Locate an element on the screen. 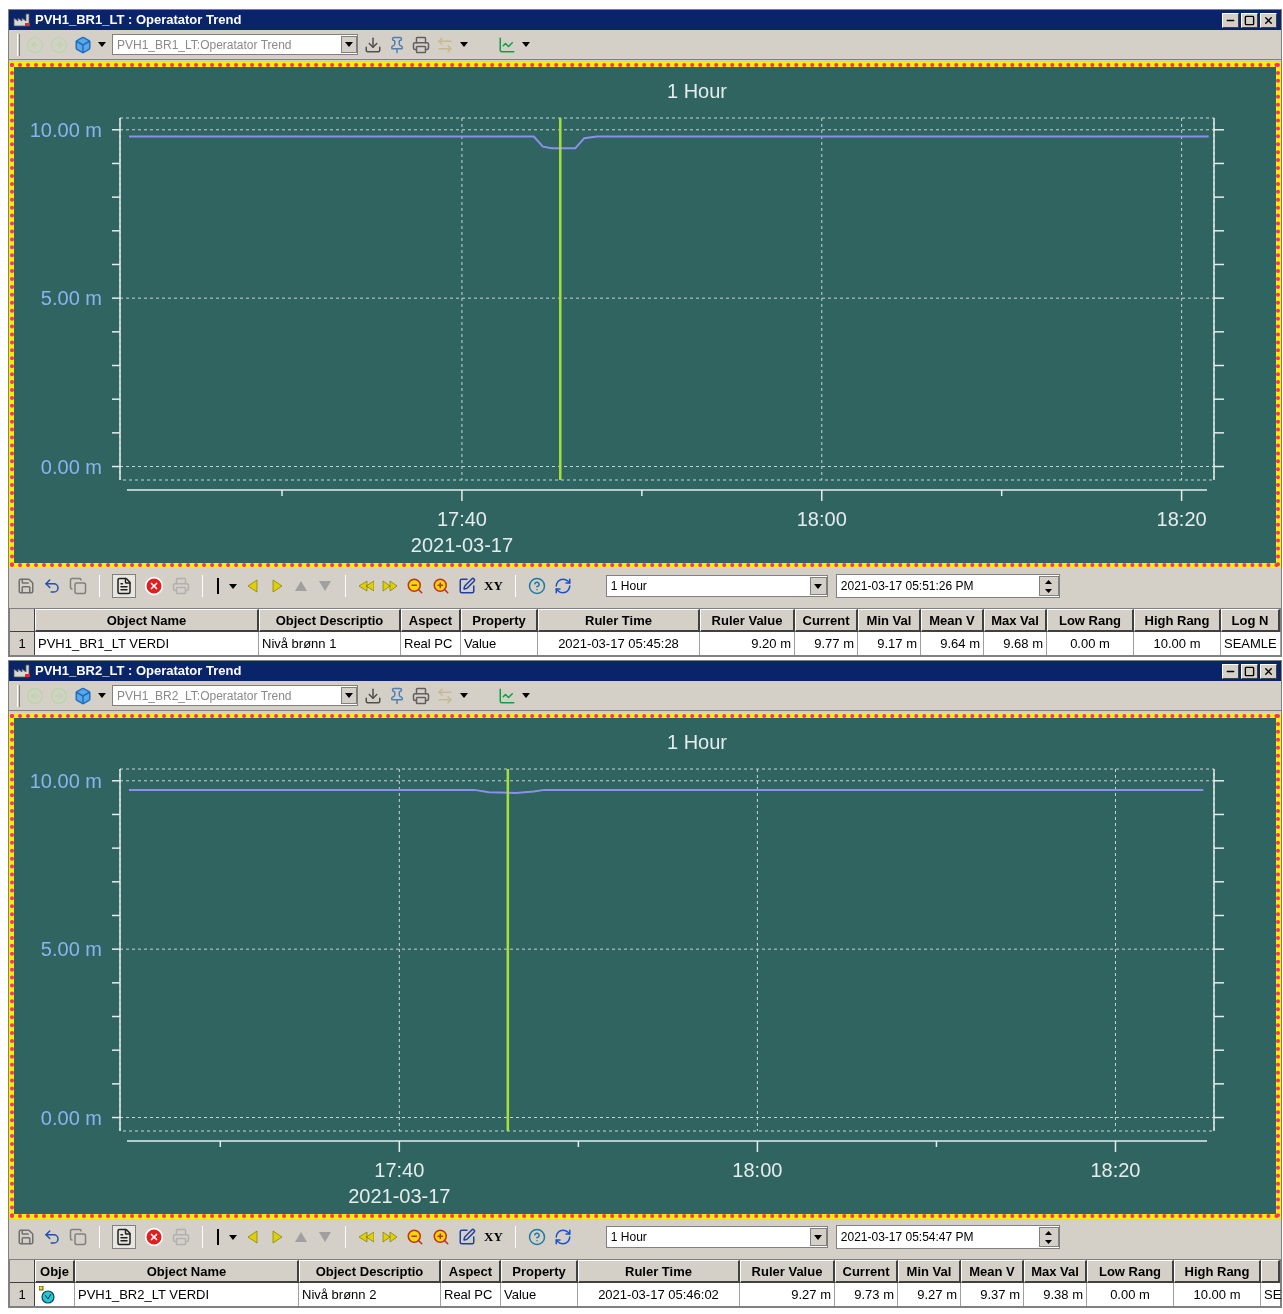 The height and width of the screenshot is (1314, 1283). column-header: Obje is located at coordinates (55, 1271).